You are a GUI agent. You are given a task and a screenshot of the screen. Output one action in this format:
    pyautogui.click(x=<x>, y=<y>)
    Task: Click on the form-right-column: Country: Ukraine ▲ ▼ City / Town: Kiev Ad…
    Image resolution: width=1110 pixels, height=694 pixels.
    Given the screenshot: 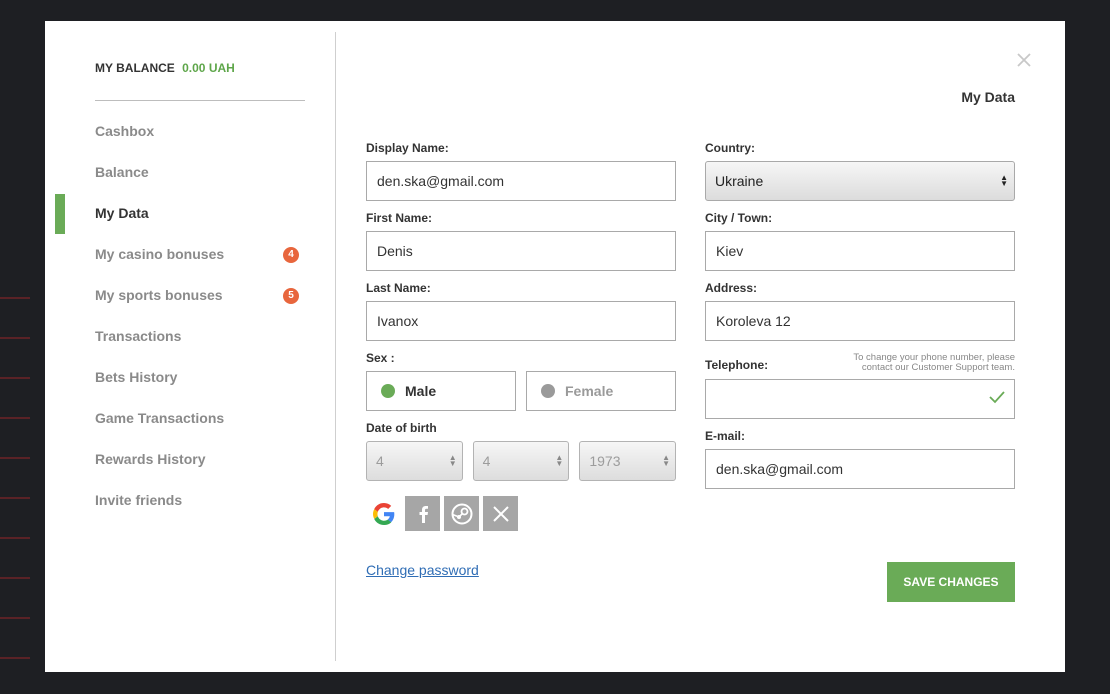 What is the action you would take?
    pyautogui.click(x=860, y=315)
    